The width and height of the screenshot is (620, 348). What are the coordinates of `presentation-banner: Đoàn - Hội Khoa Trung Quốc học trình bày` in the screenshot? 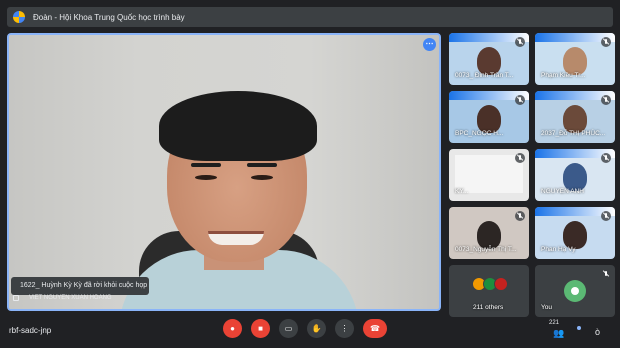 It's located at (310, 17).